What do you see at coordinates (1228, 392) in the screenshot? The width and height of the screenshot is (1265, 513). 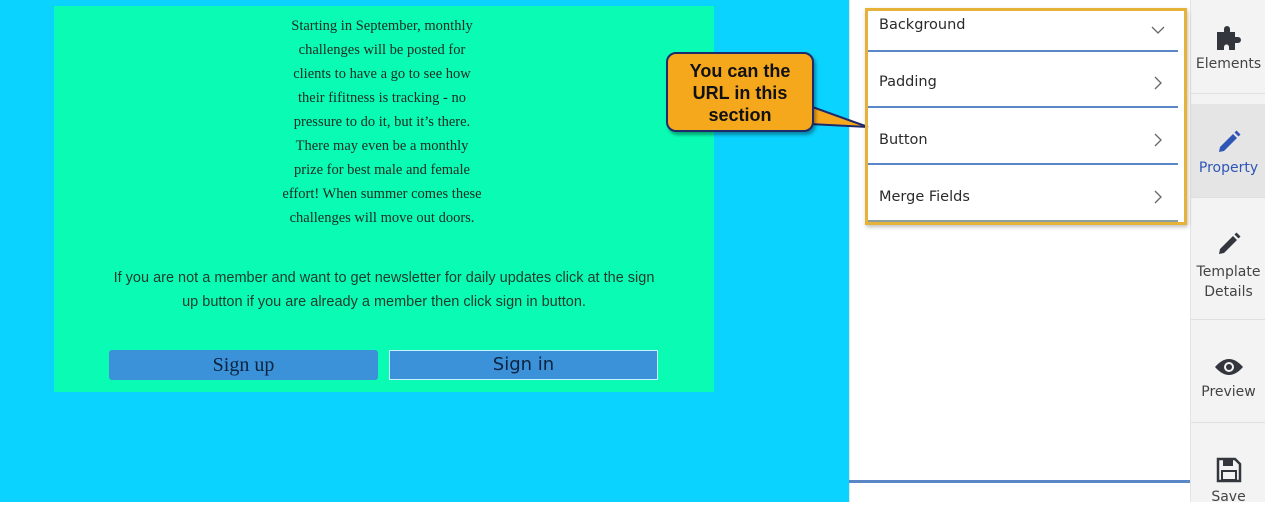 I see `sidebar-label: Preview` at bounding box center [1228, 392].